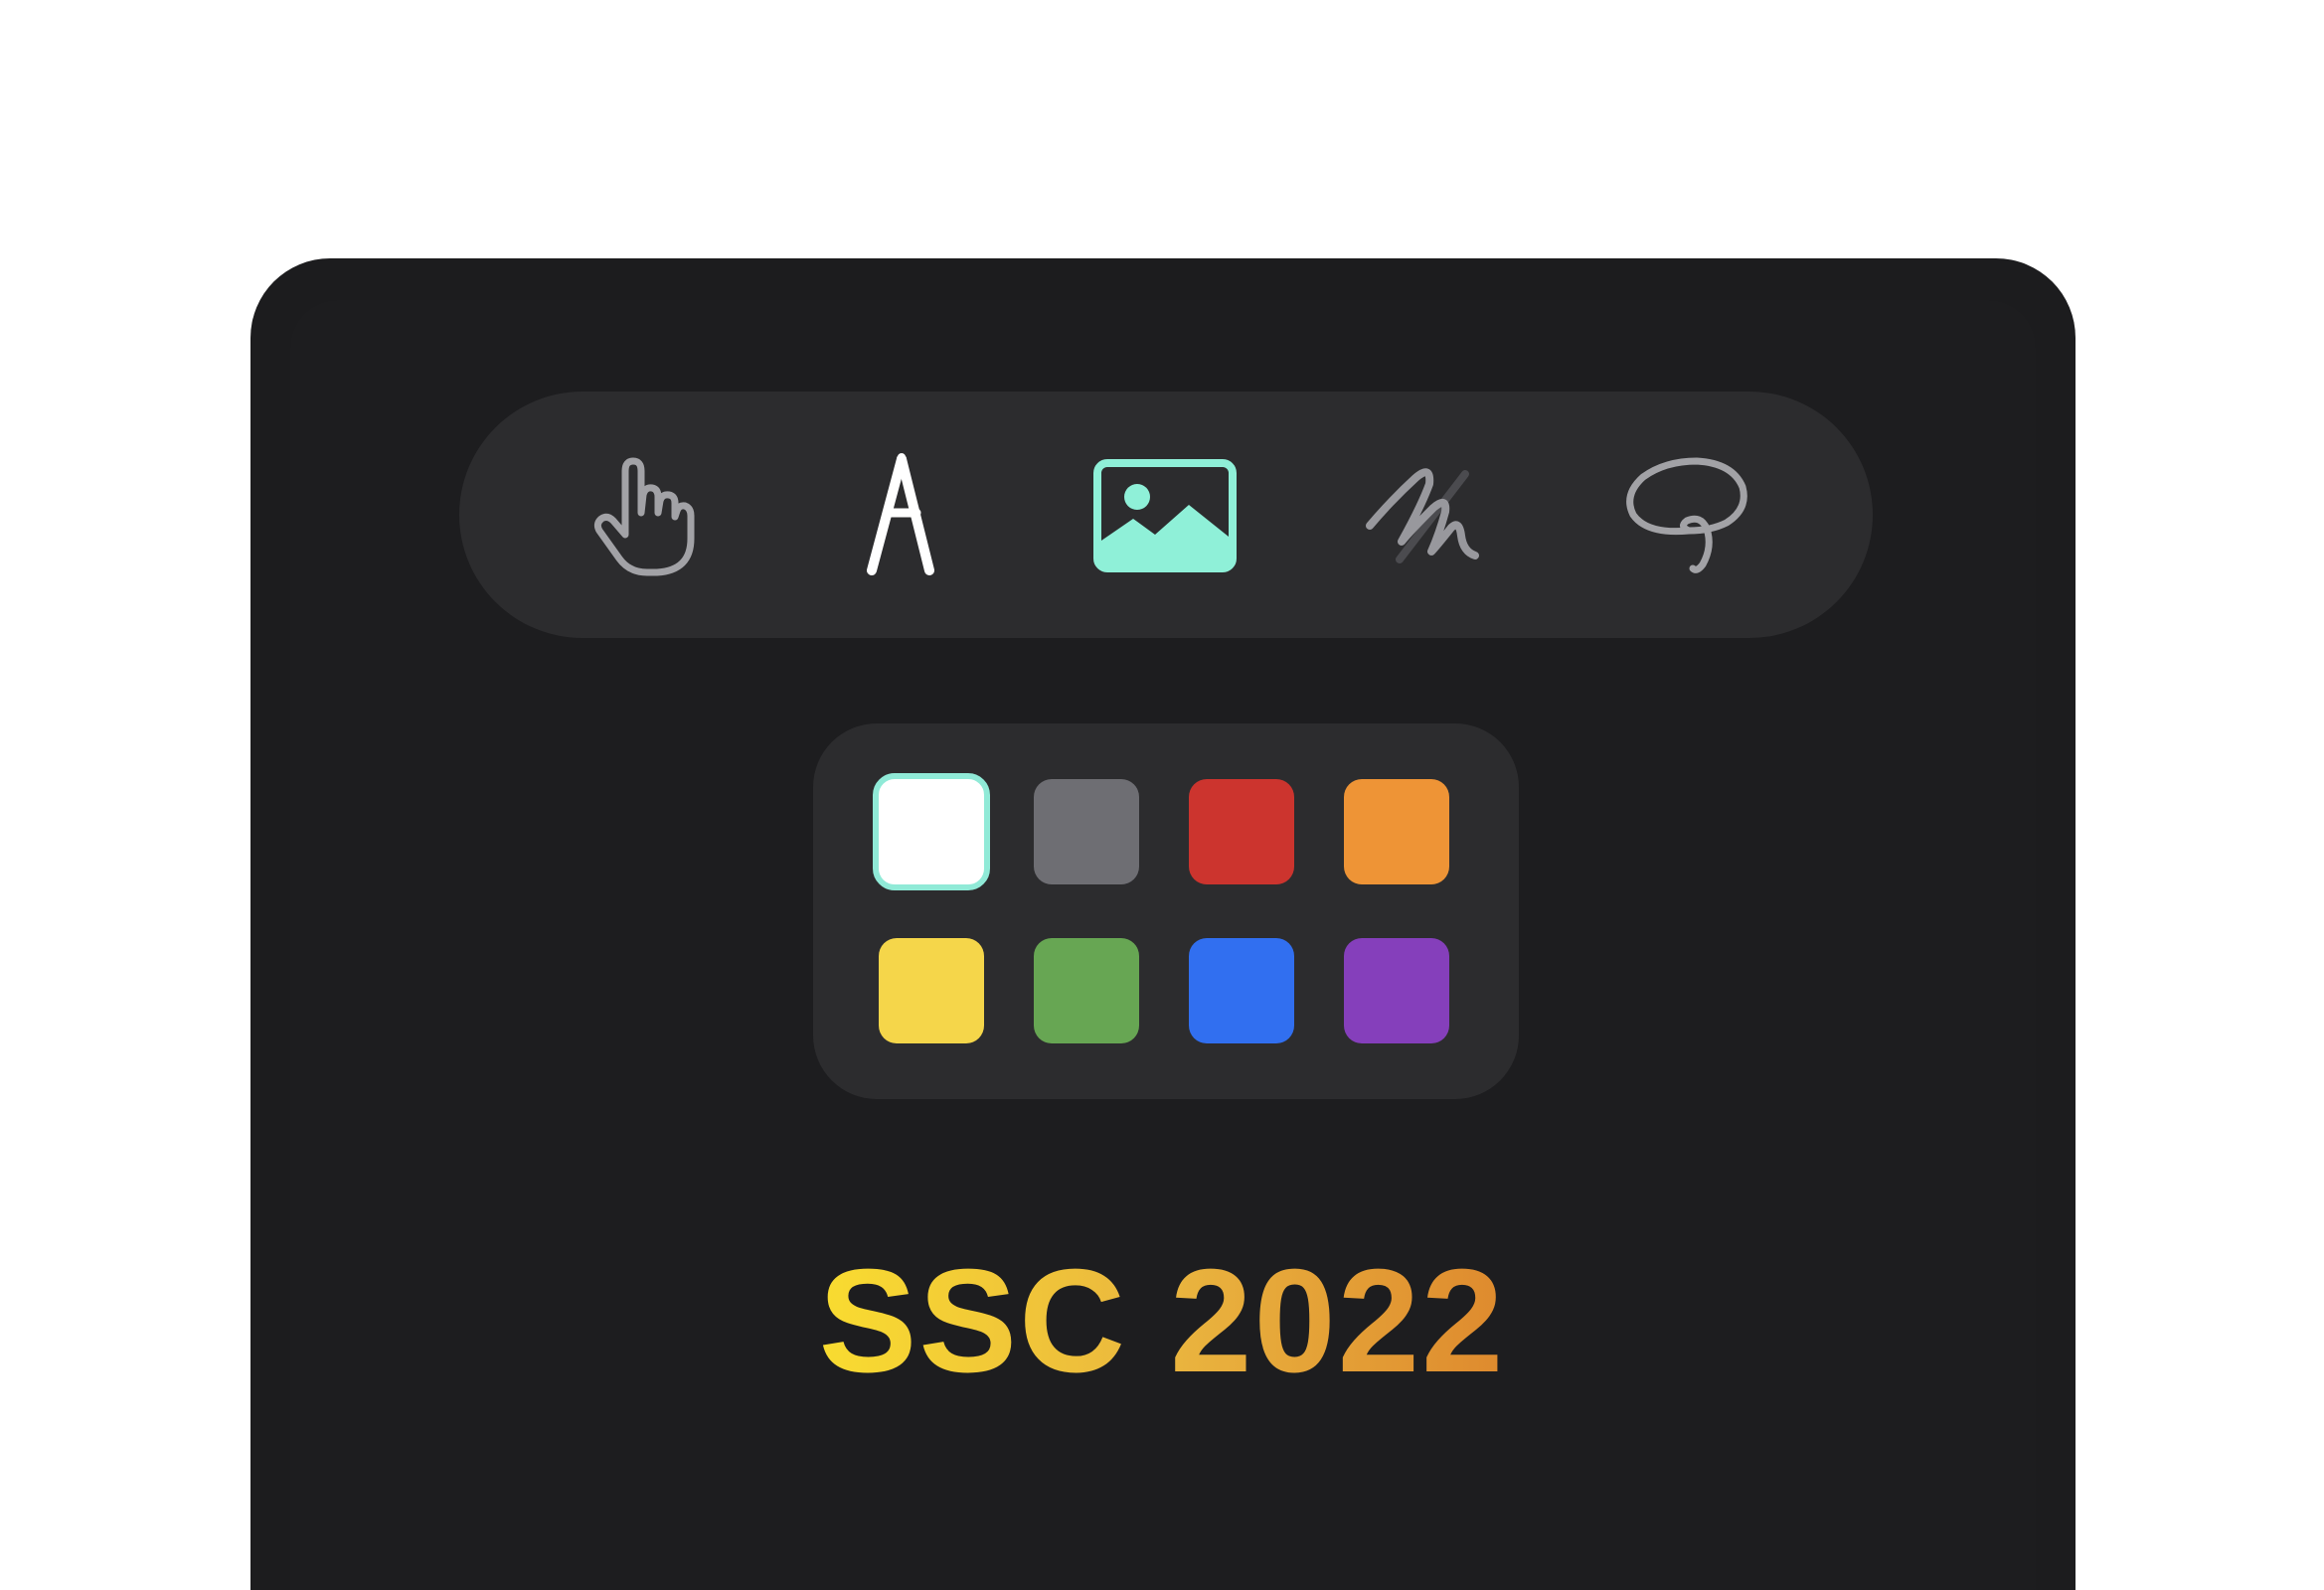  Describe the element at coordinates (1422, 515) in the screenshot. I see `scribble-pen-icon` at that location.